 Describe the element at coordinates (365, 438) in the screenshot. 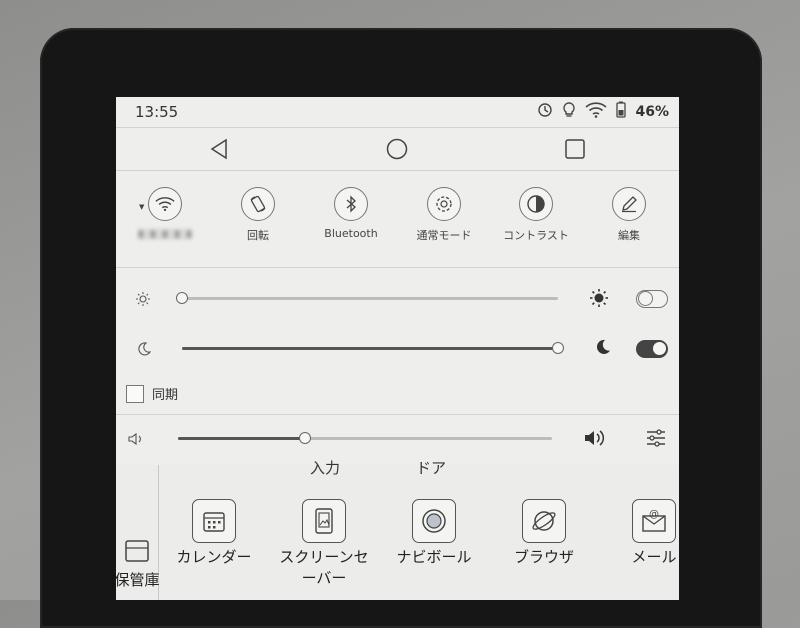

I see `volume-slider` at that location.